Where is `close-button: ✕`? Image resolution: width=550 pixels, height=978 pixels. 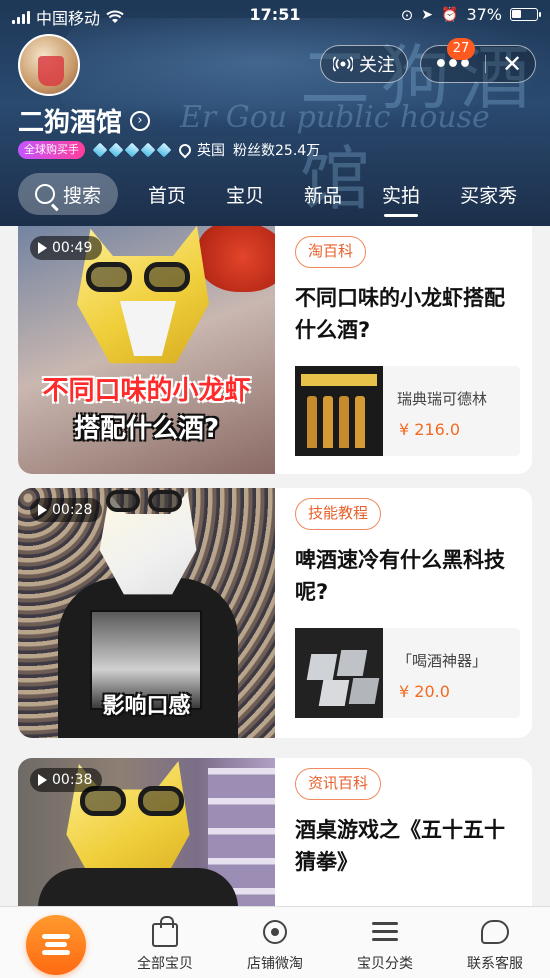
close-button: ✕ is located at coordinates (512, 64).